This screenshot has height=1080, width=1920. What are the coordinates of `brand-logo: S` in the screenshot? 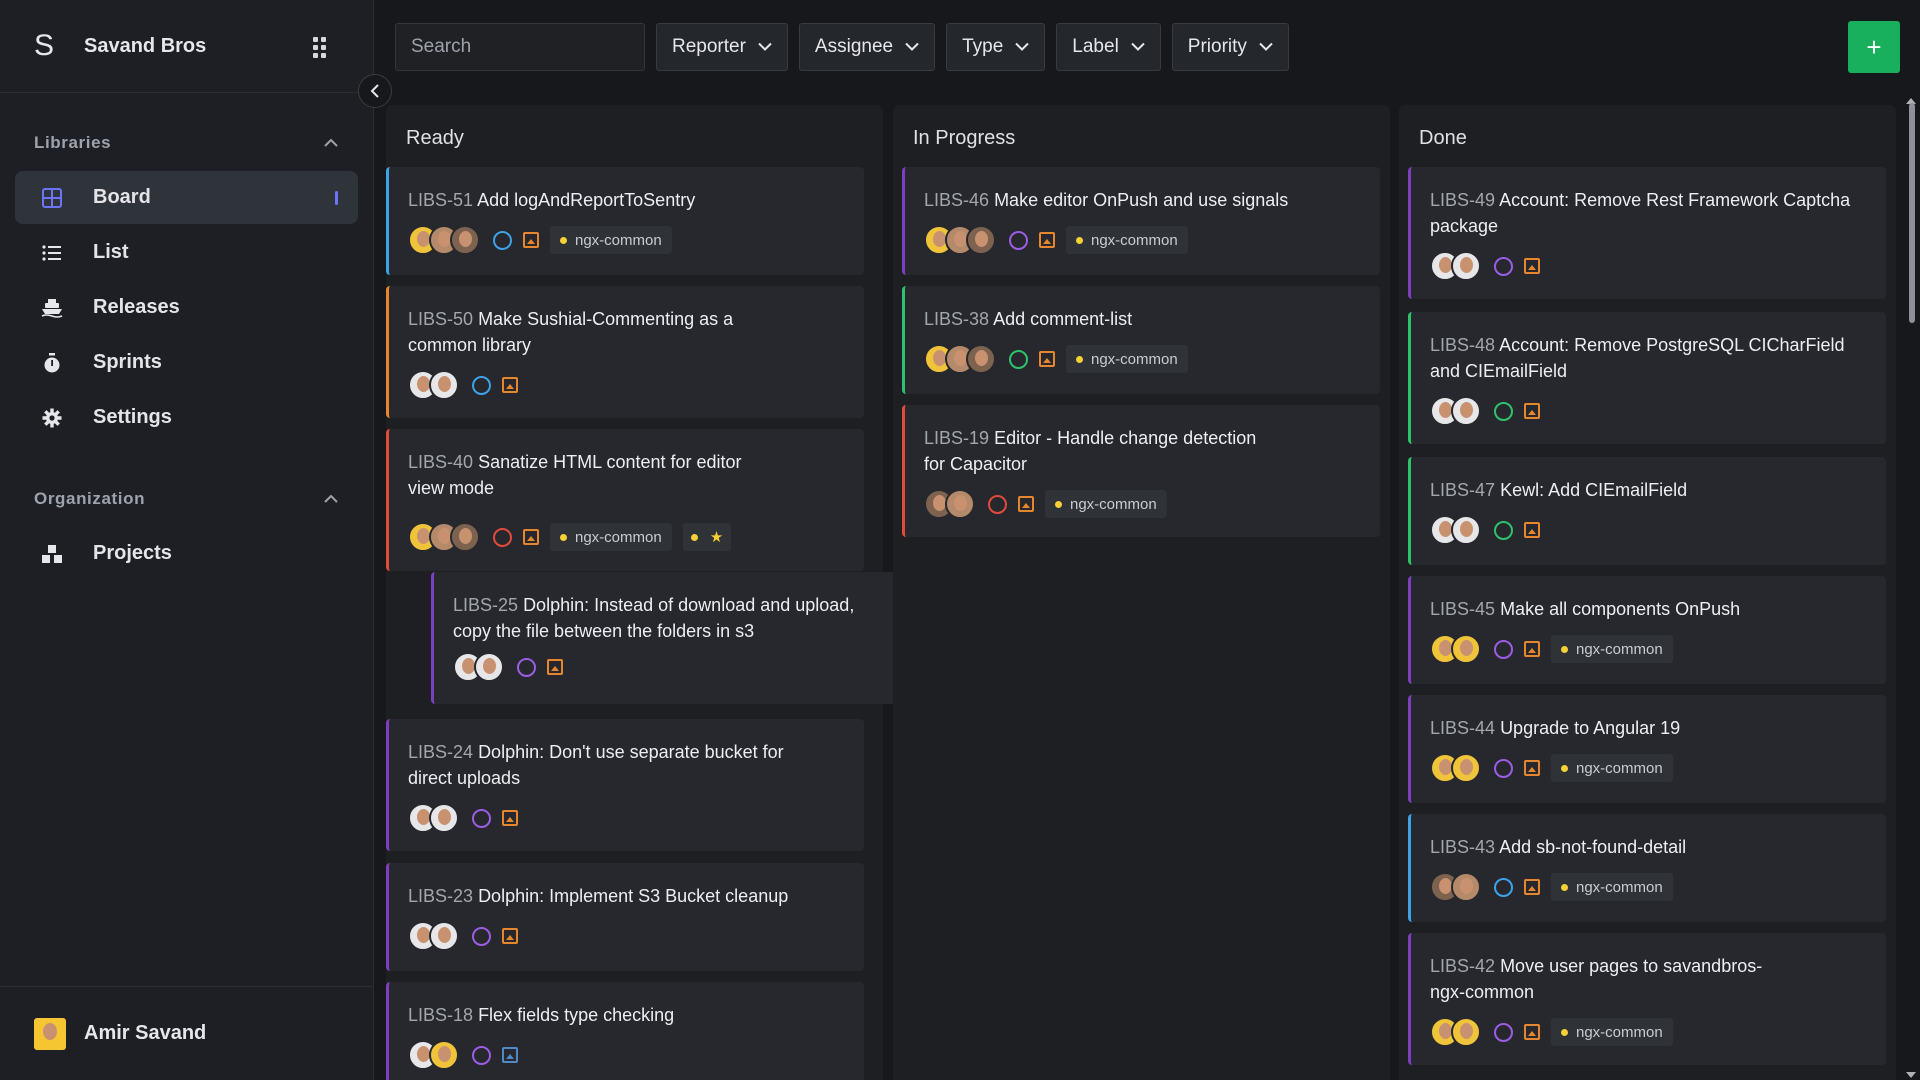 It's located at (51, 46).